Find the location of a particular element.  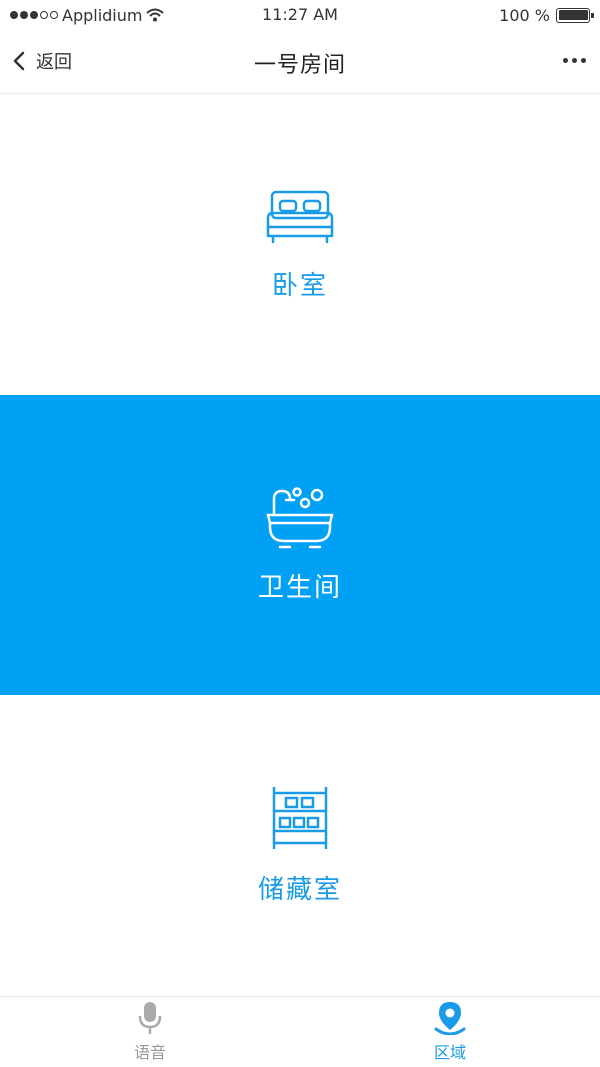

shelf-icon is located at coordinates (300, 817).